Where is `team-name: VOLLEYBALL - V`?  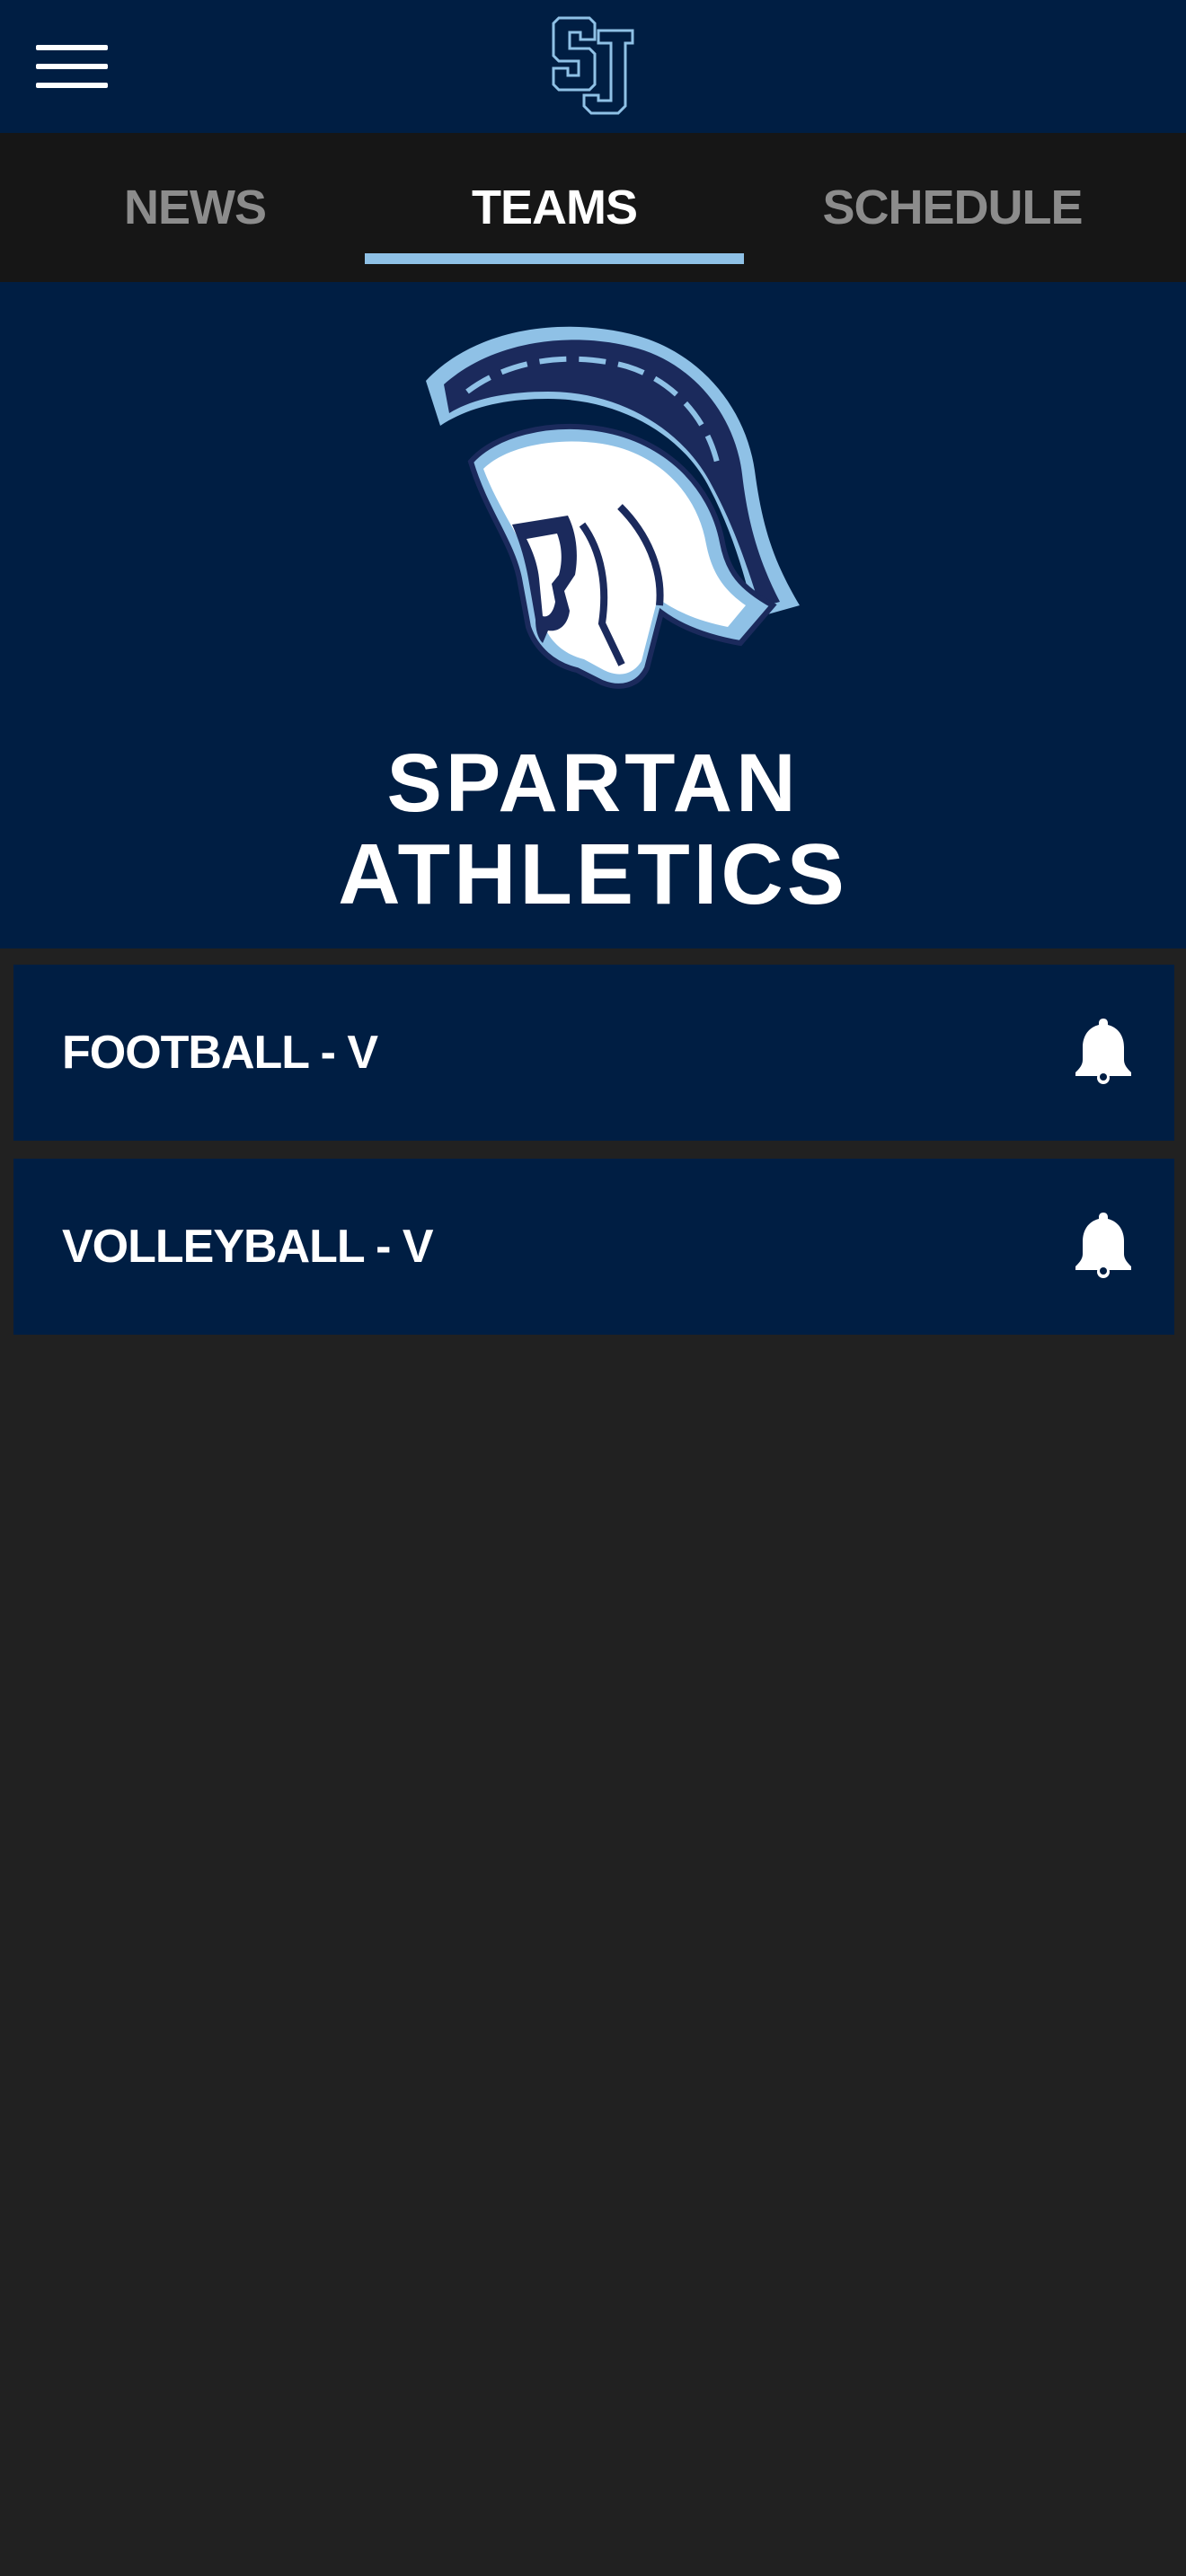
team-name: VOLLEYBALL - V is located at coordinates (248, 1247).